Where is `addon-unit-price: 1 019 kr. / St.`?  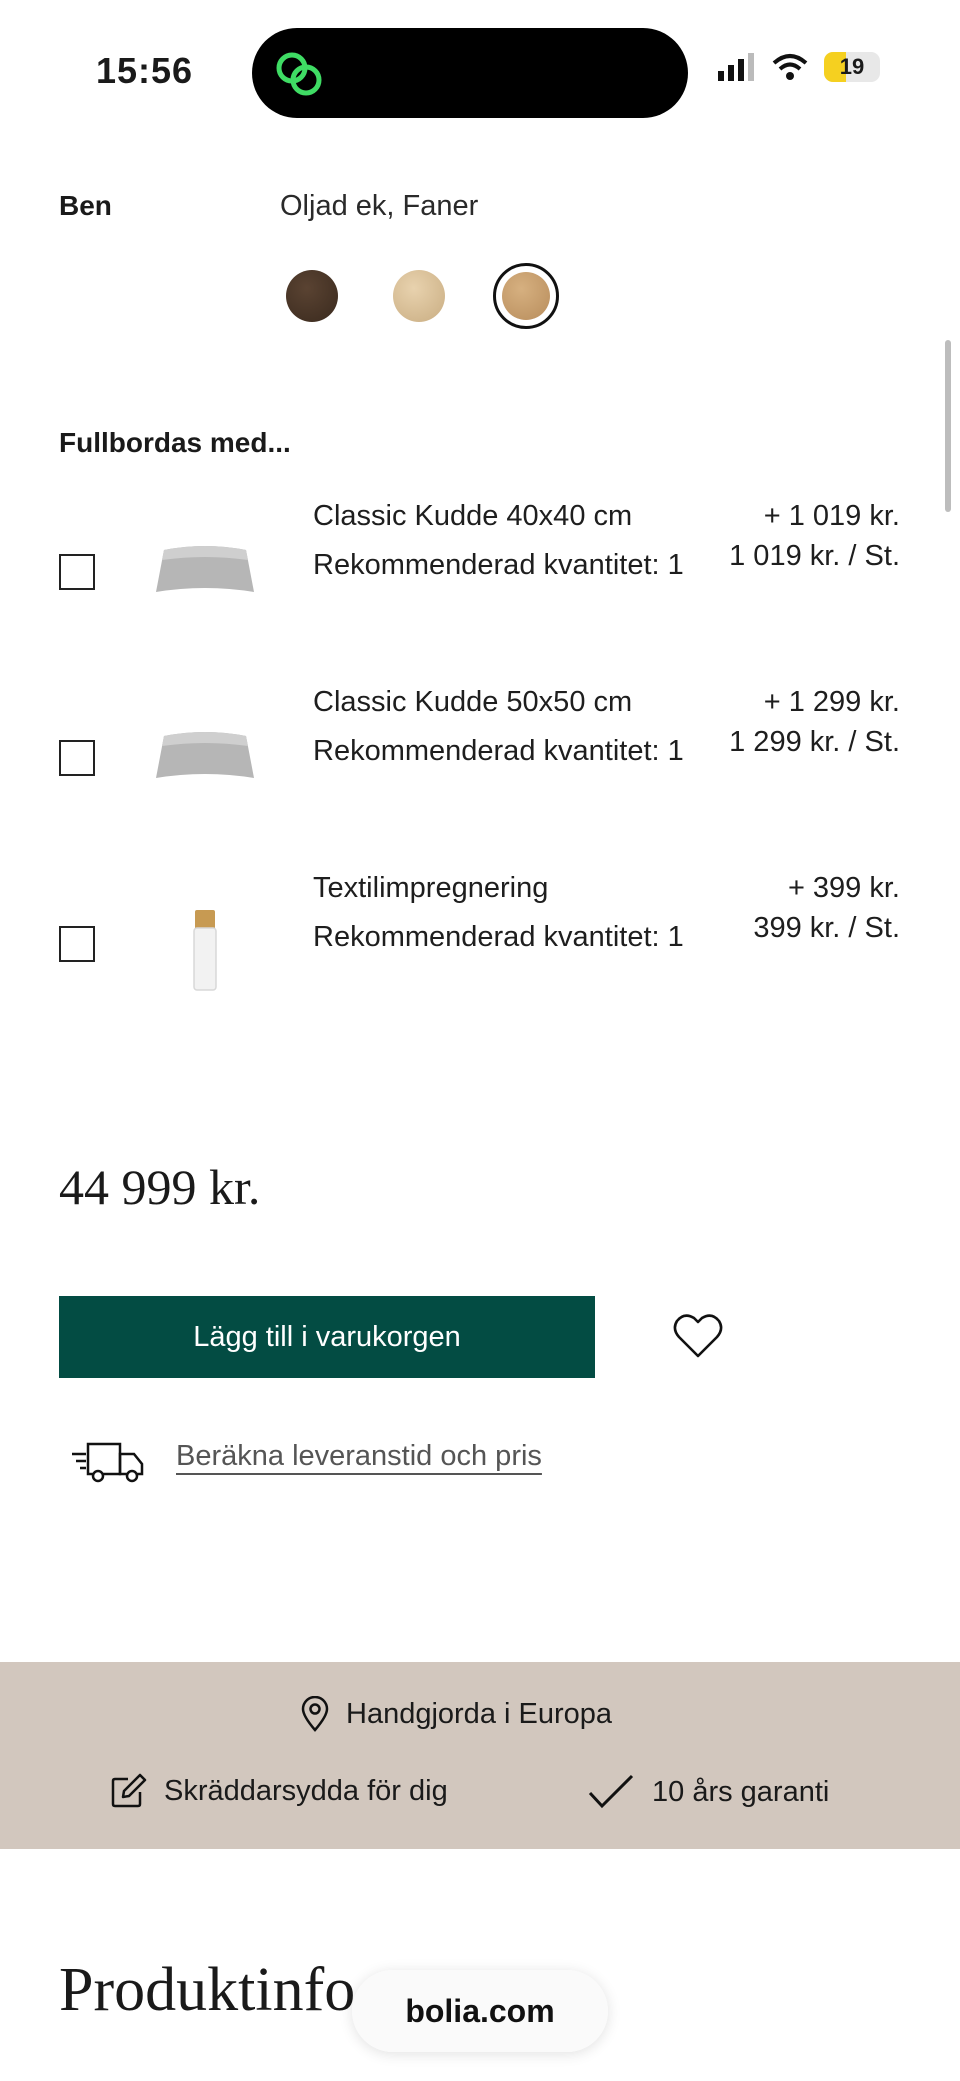 addon-unit-price: 1 019 kr. / St. is located at coordinates (814, 556).